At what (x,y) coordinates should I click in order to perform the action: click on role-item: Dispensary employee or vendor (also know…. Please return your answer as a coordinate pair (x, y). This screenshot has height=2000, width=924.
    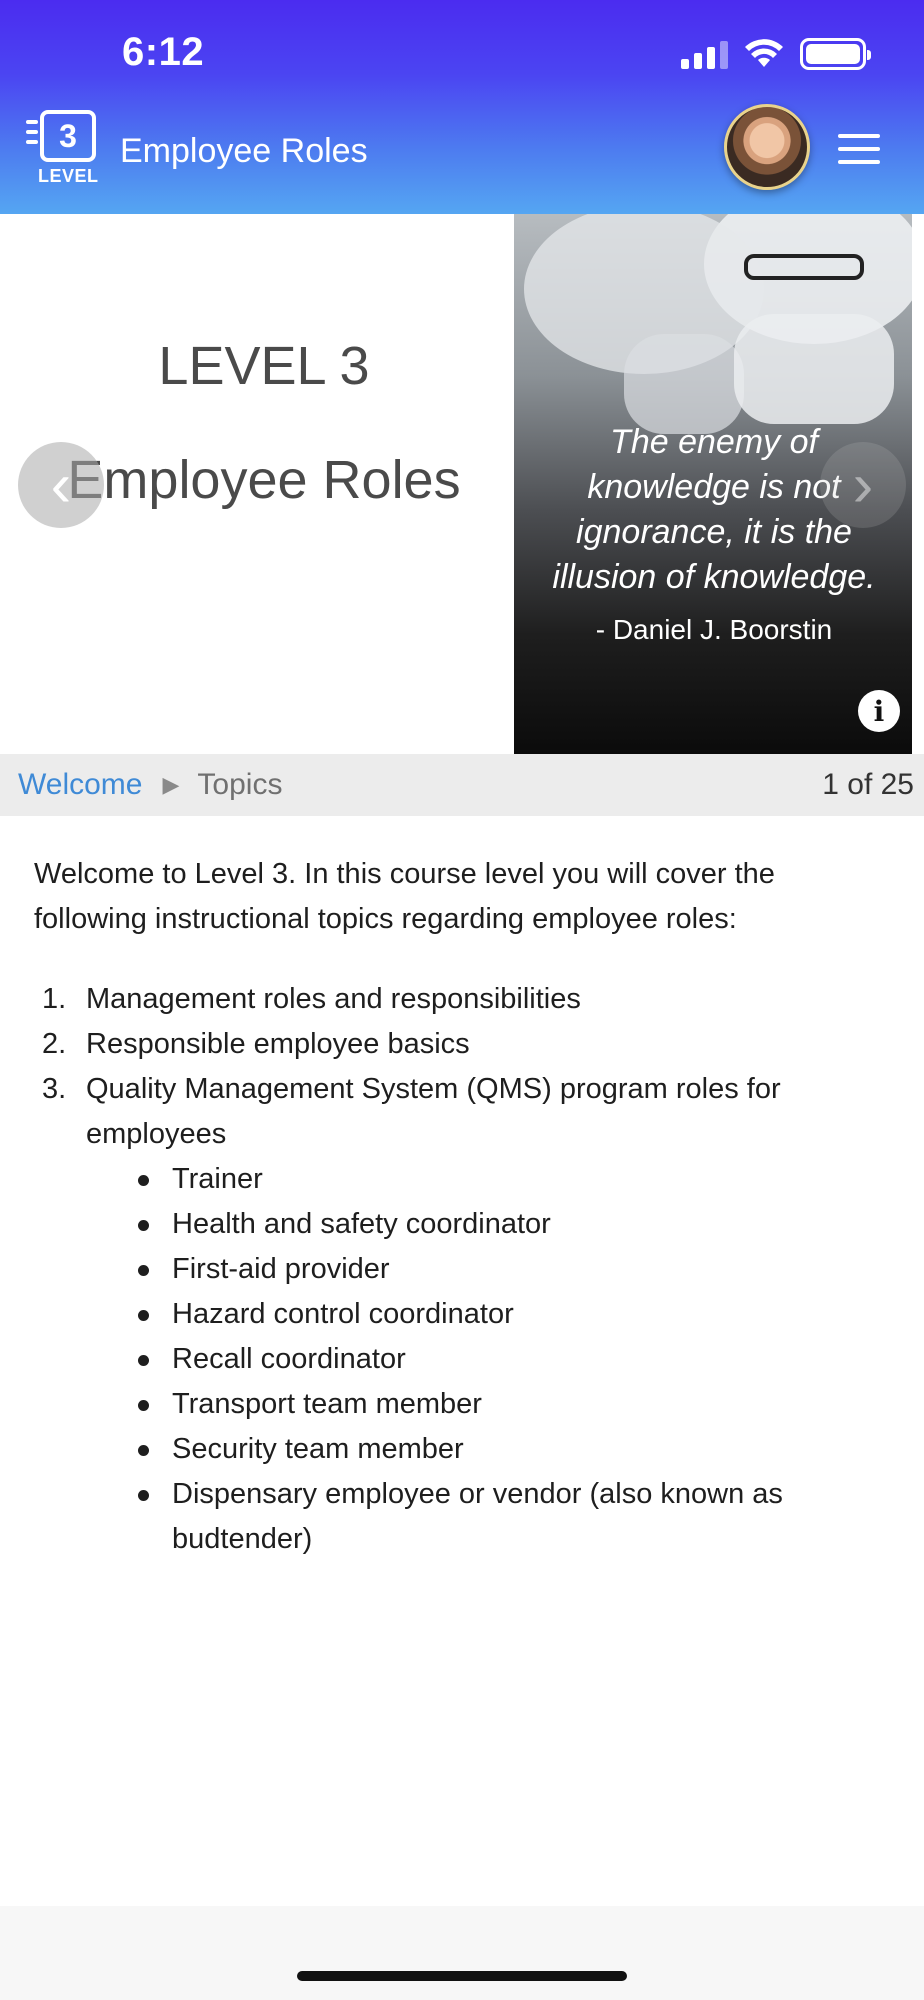
    Looking at the image, I should click on (449, 1517).